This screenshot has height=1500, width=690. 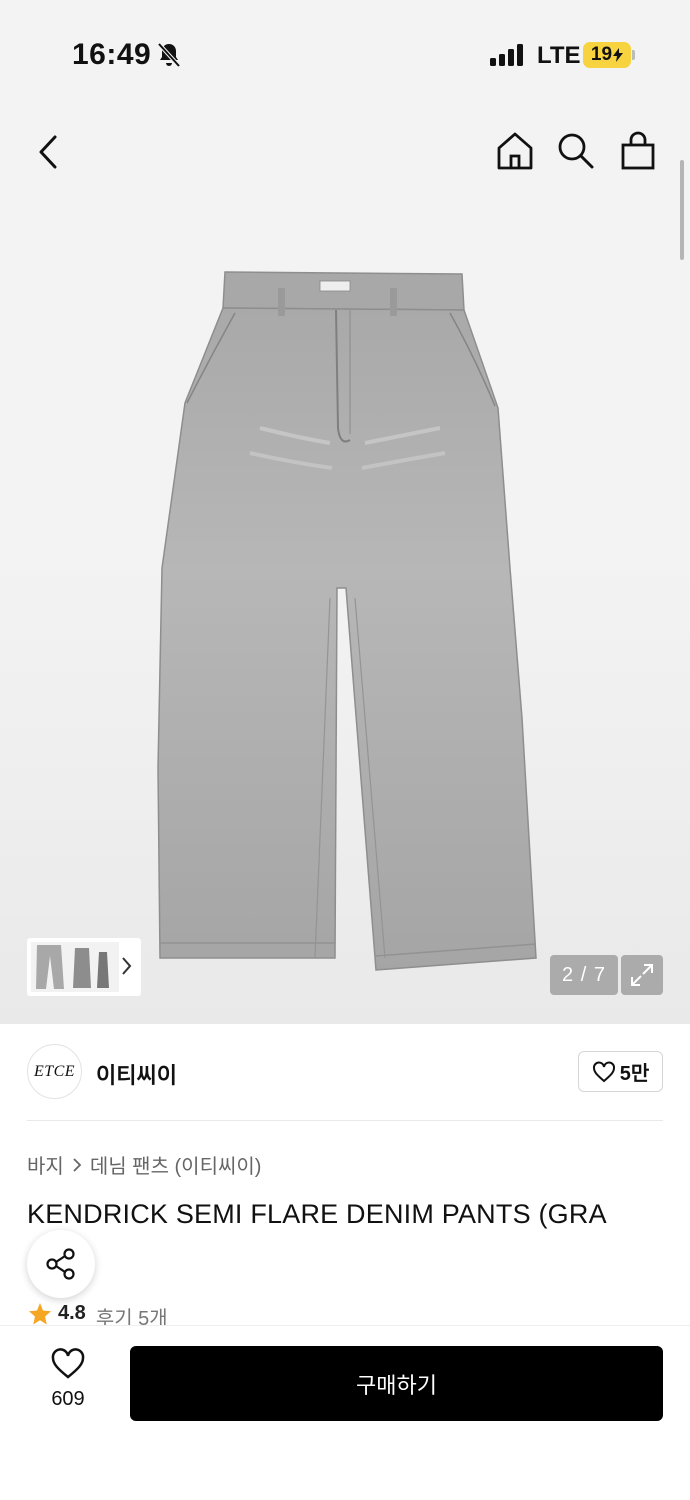 I want to click on breadcrumb-category: 바지, so click(x=45, y=1164).